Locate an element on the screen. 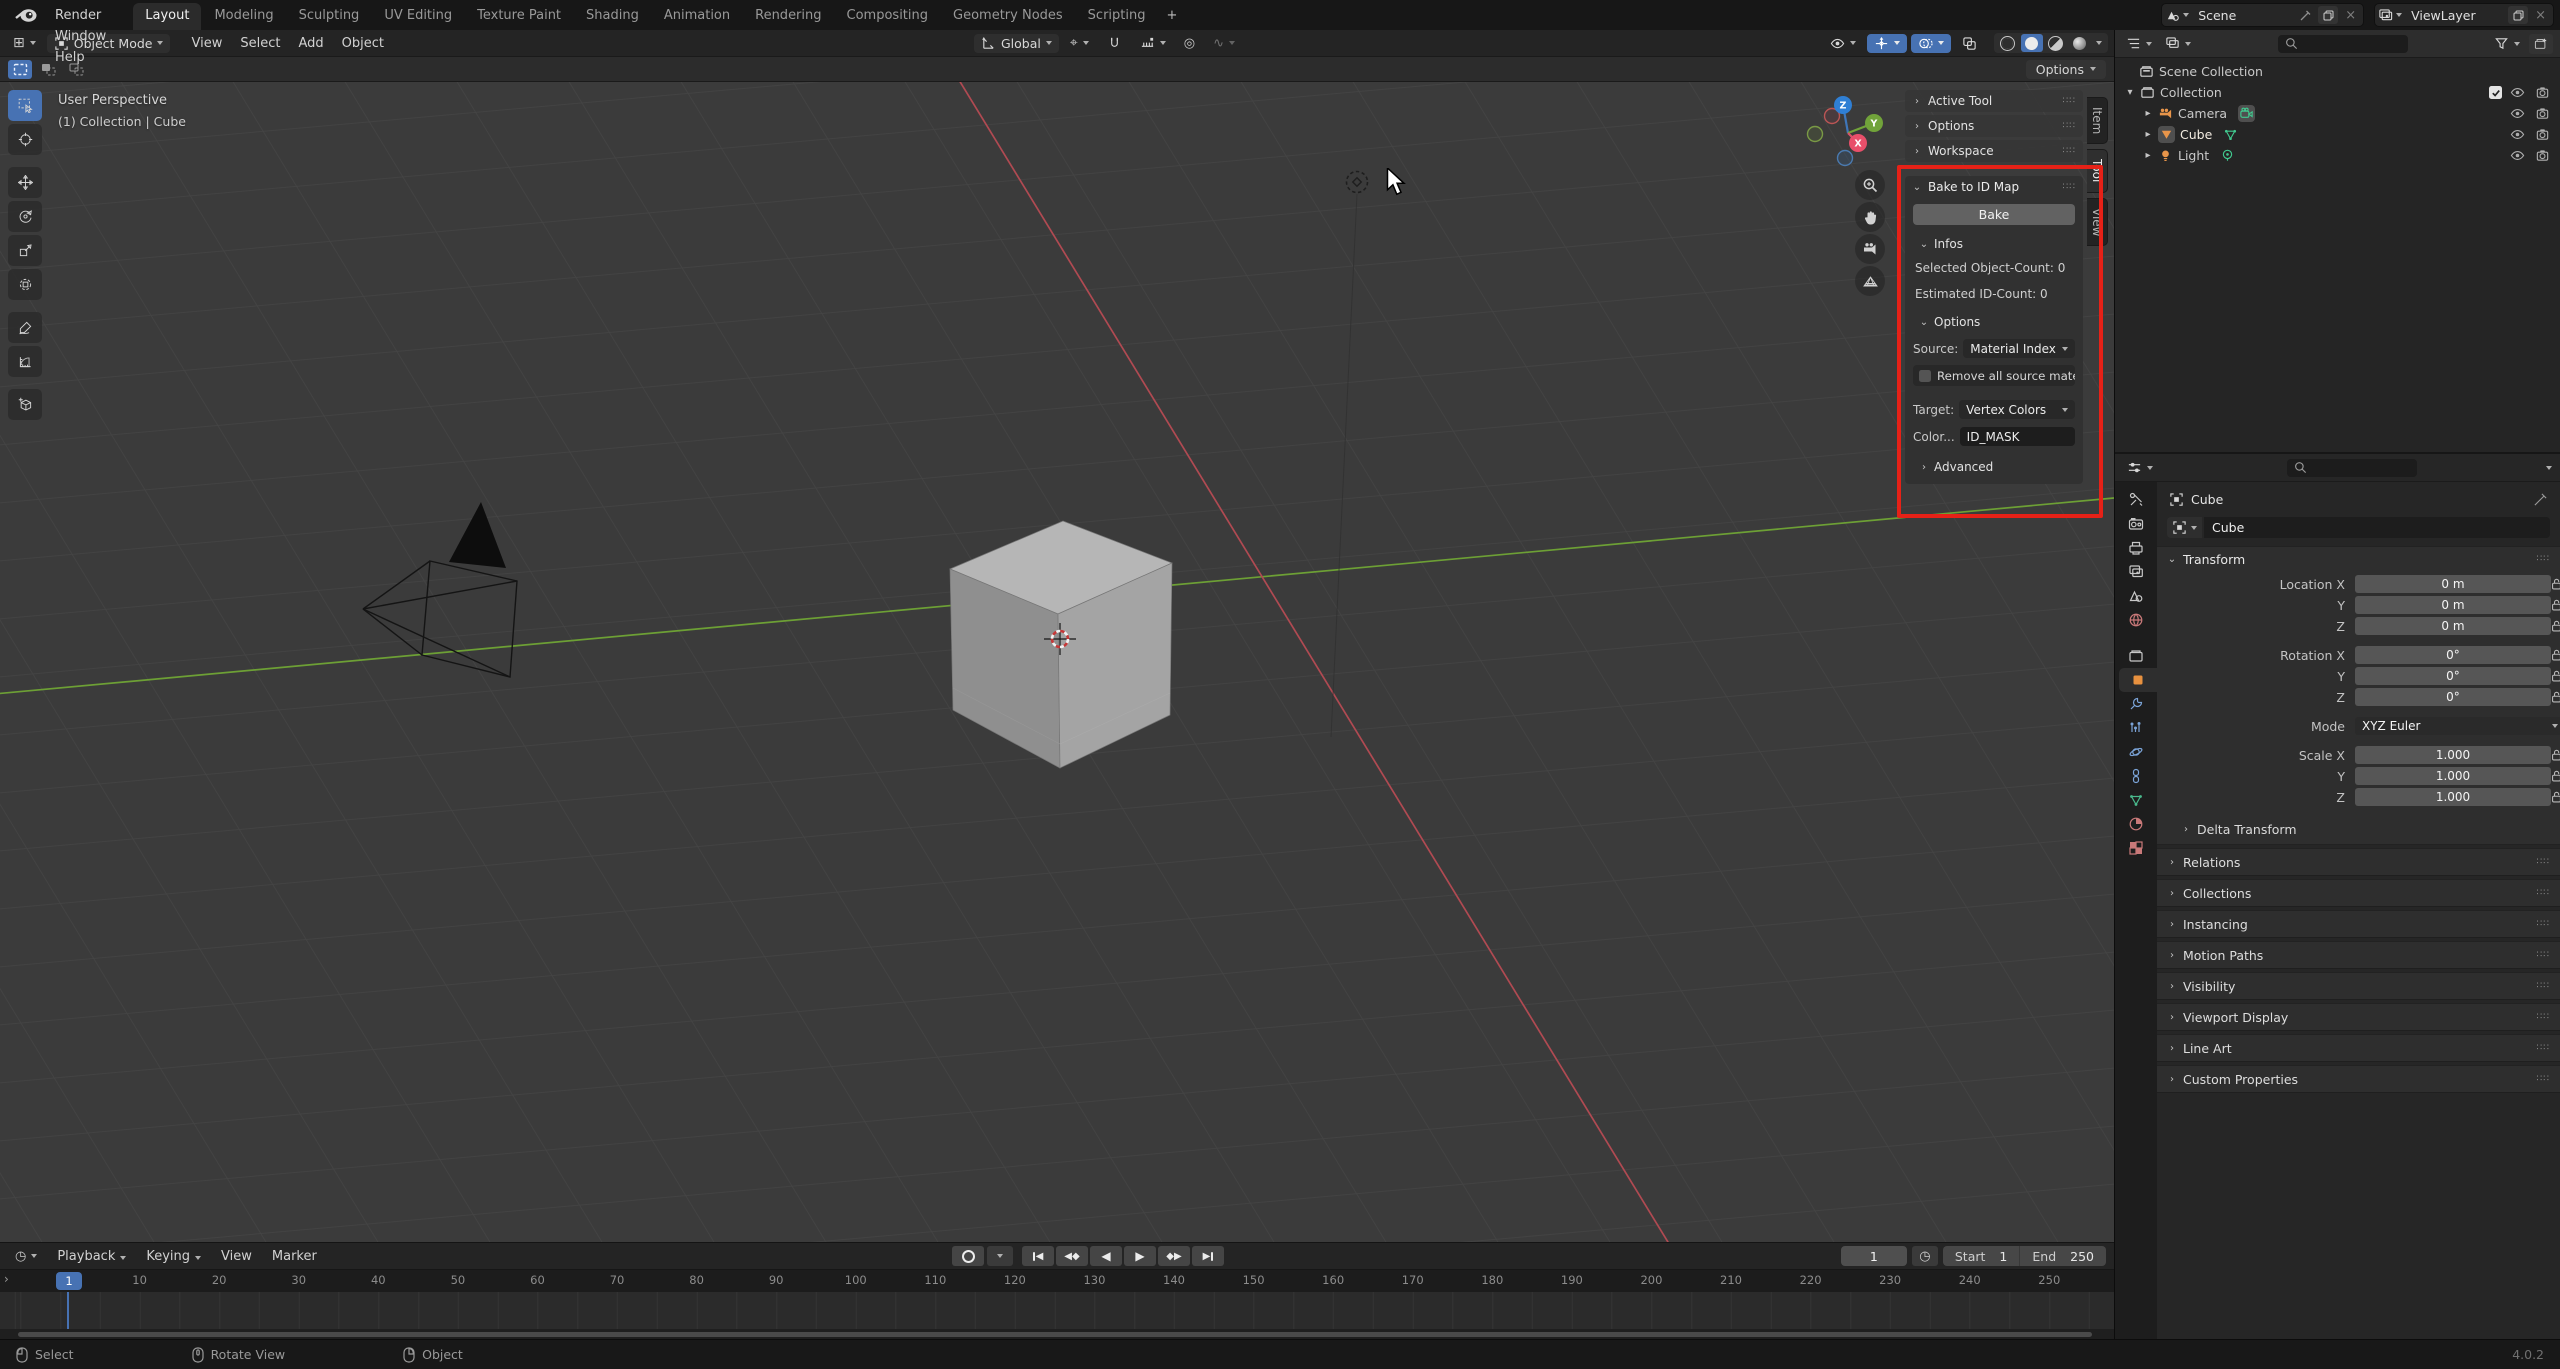  panel-active-tool: › Active Tool is located at coordinates (1994, 101).